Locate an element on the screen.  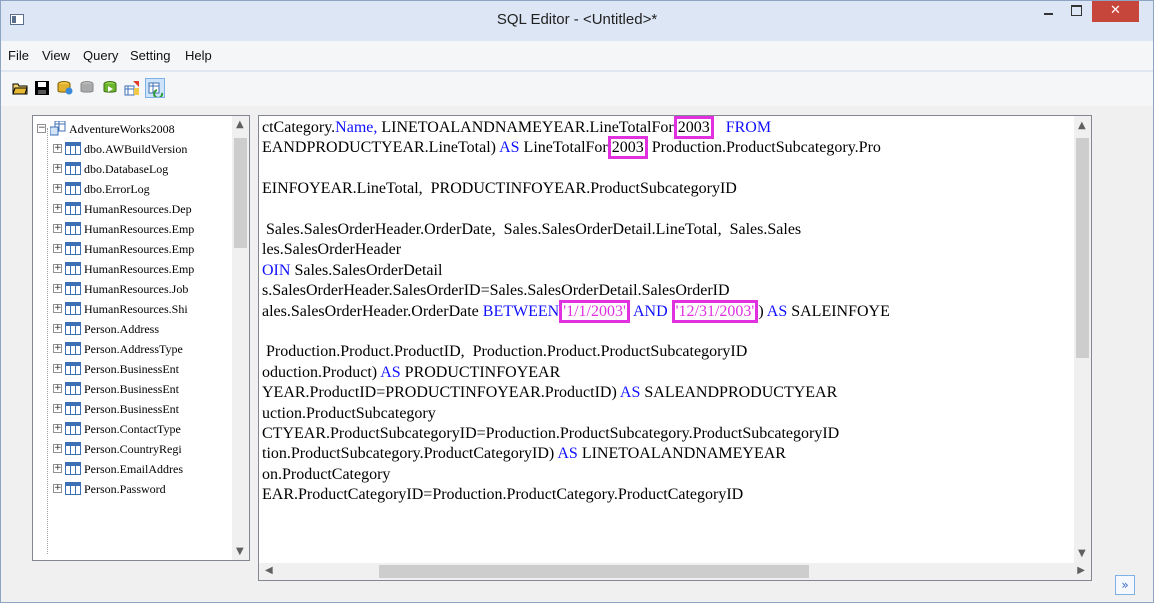
menu-query: Query is located at coordinates (100, 55).